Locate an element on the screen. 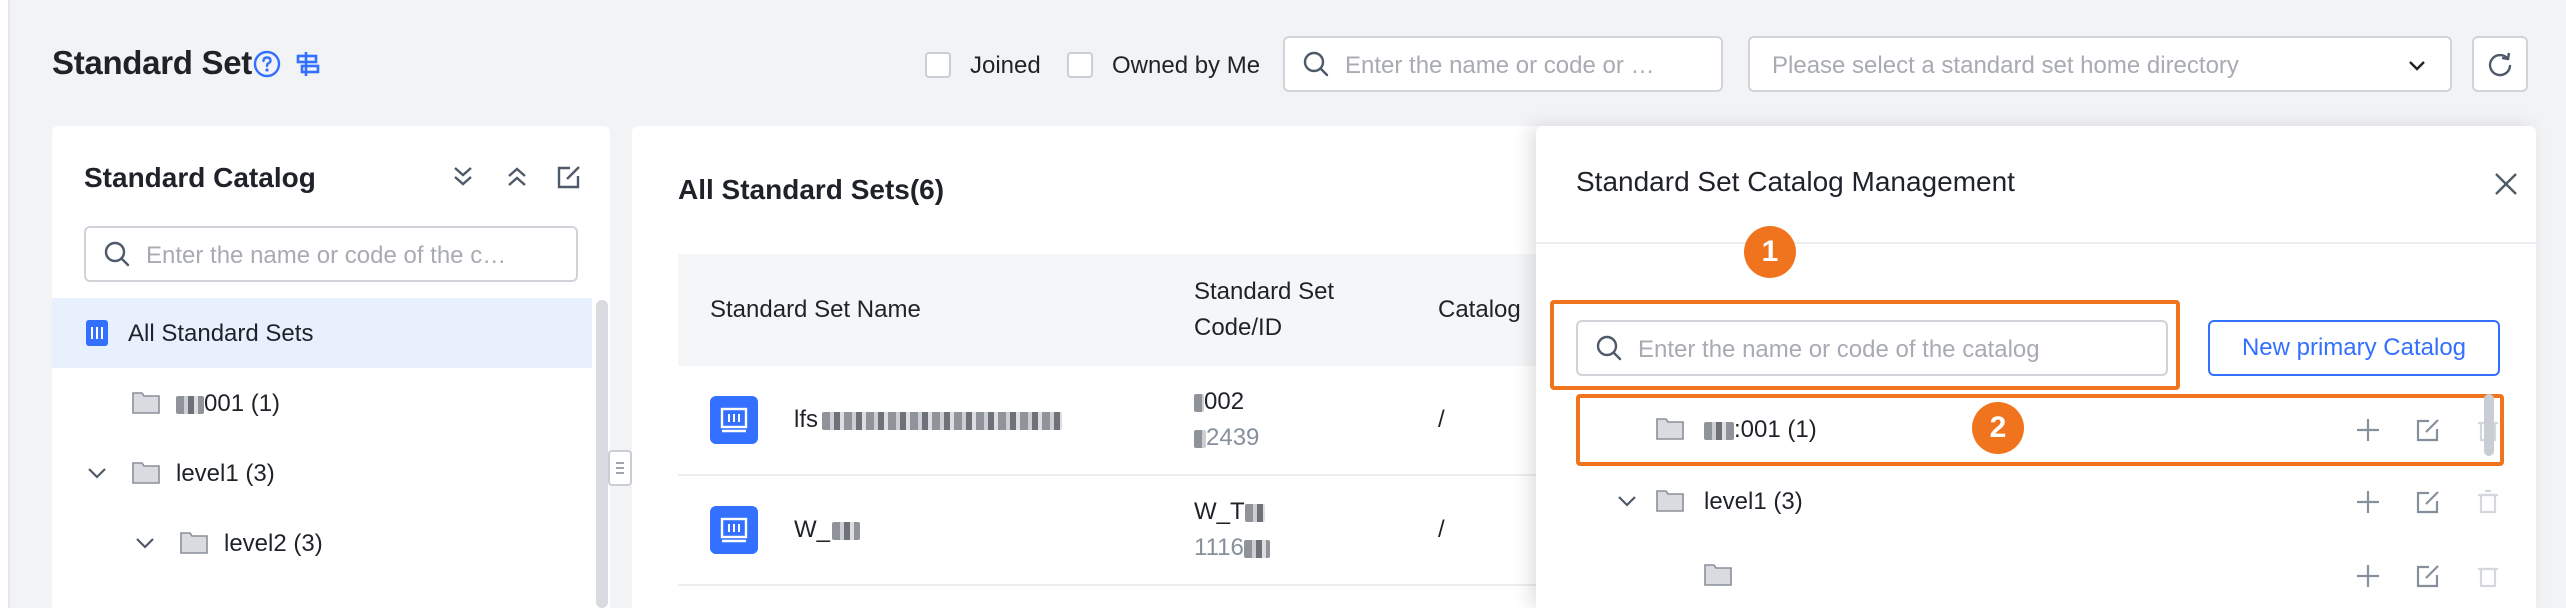 The height and width of the screenshot is (608, 2566). set-id: 1116 is located at coordinates (1232, 548).